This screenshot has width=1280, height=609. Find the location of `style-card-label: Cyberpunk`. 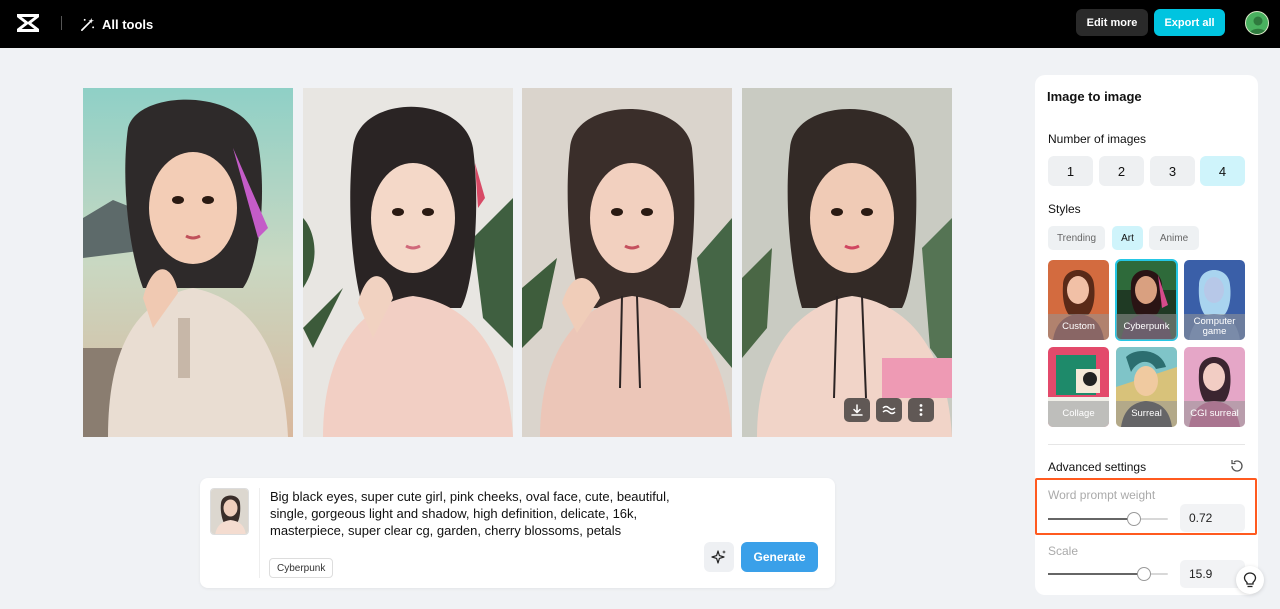

style-card-label: Cyberpunk is located at coordinates (1146, 327).